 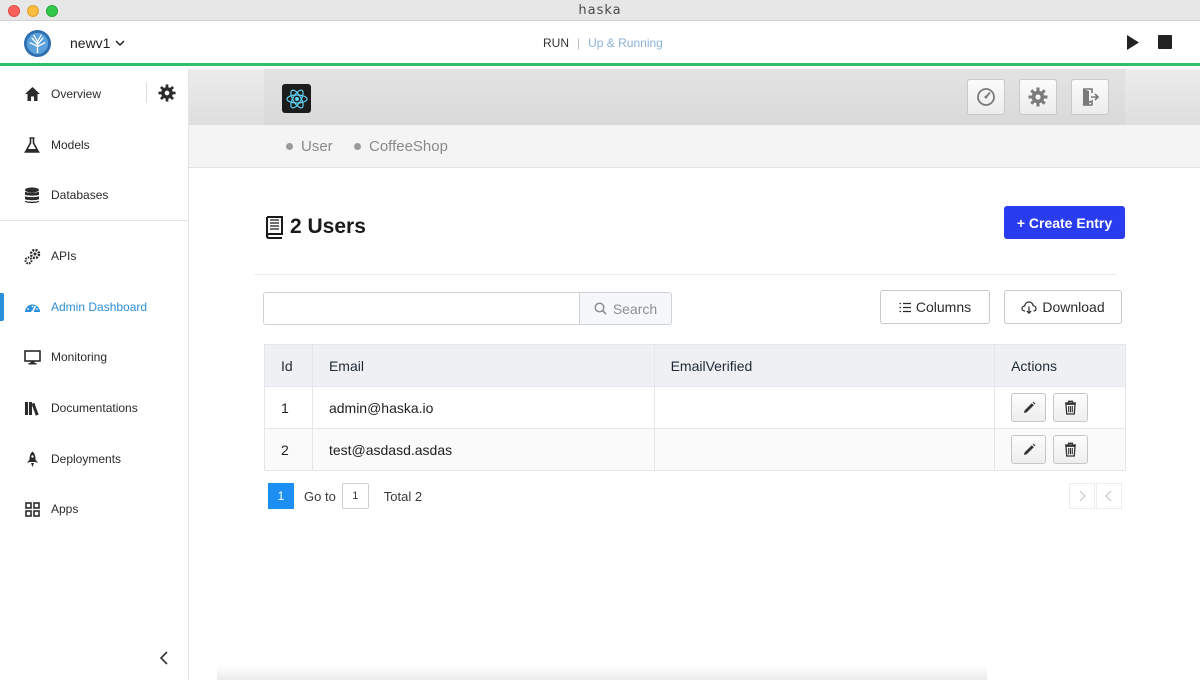 I want to click on dashboard-icon, so click(x=32, y=307).